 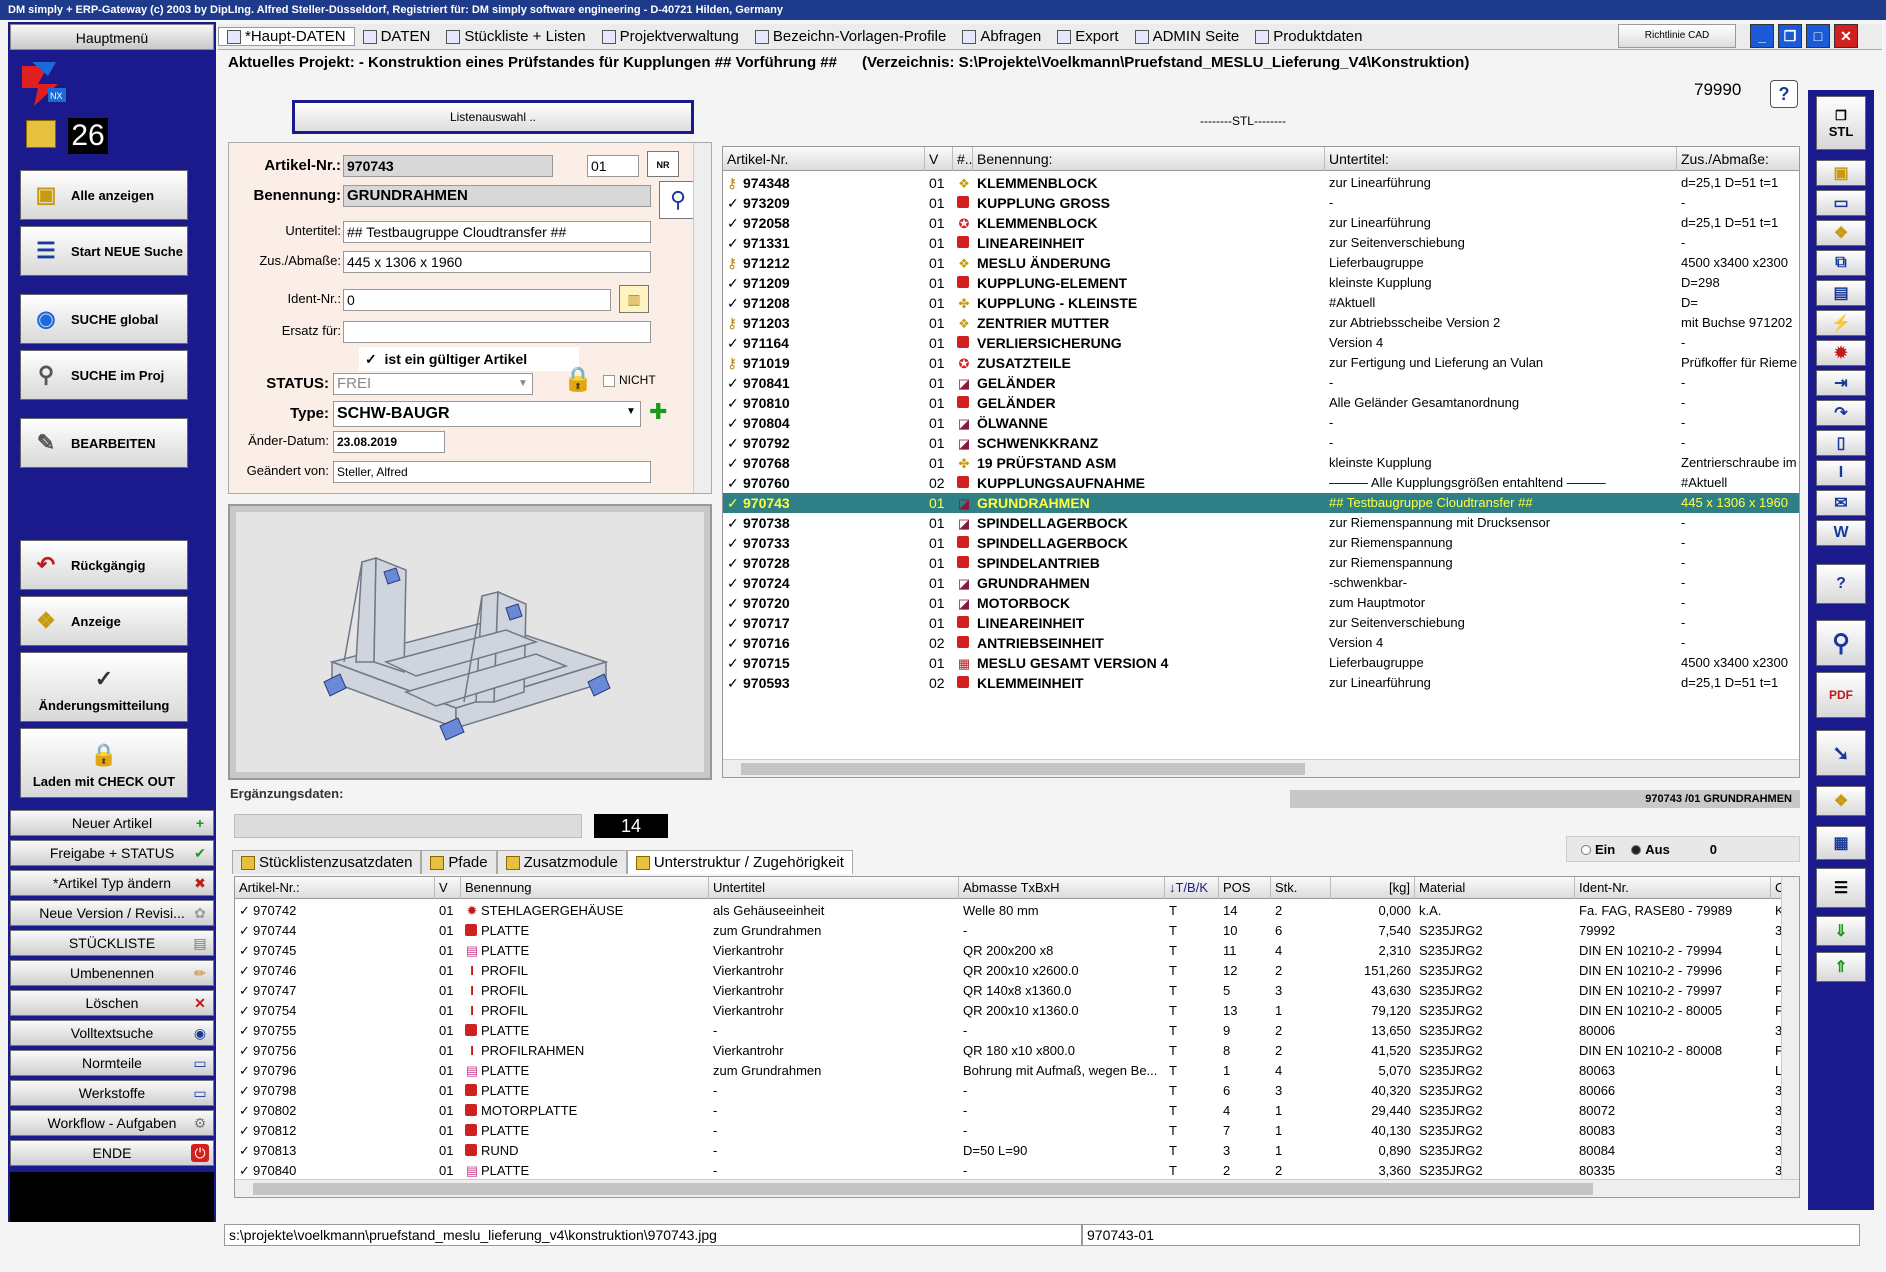 I want to click on workflow-button: Workflow - Aufgaben ⚙, so click(x=112, y=1123).